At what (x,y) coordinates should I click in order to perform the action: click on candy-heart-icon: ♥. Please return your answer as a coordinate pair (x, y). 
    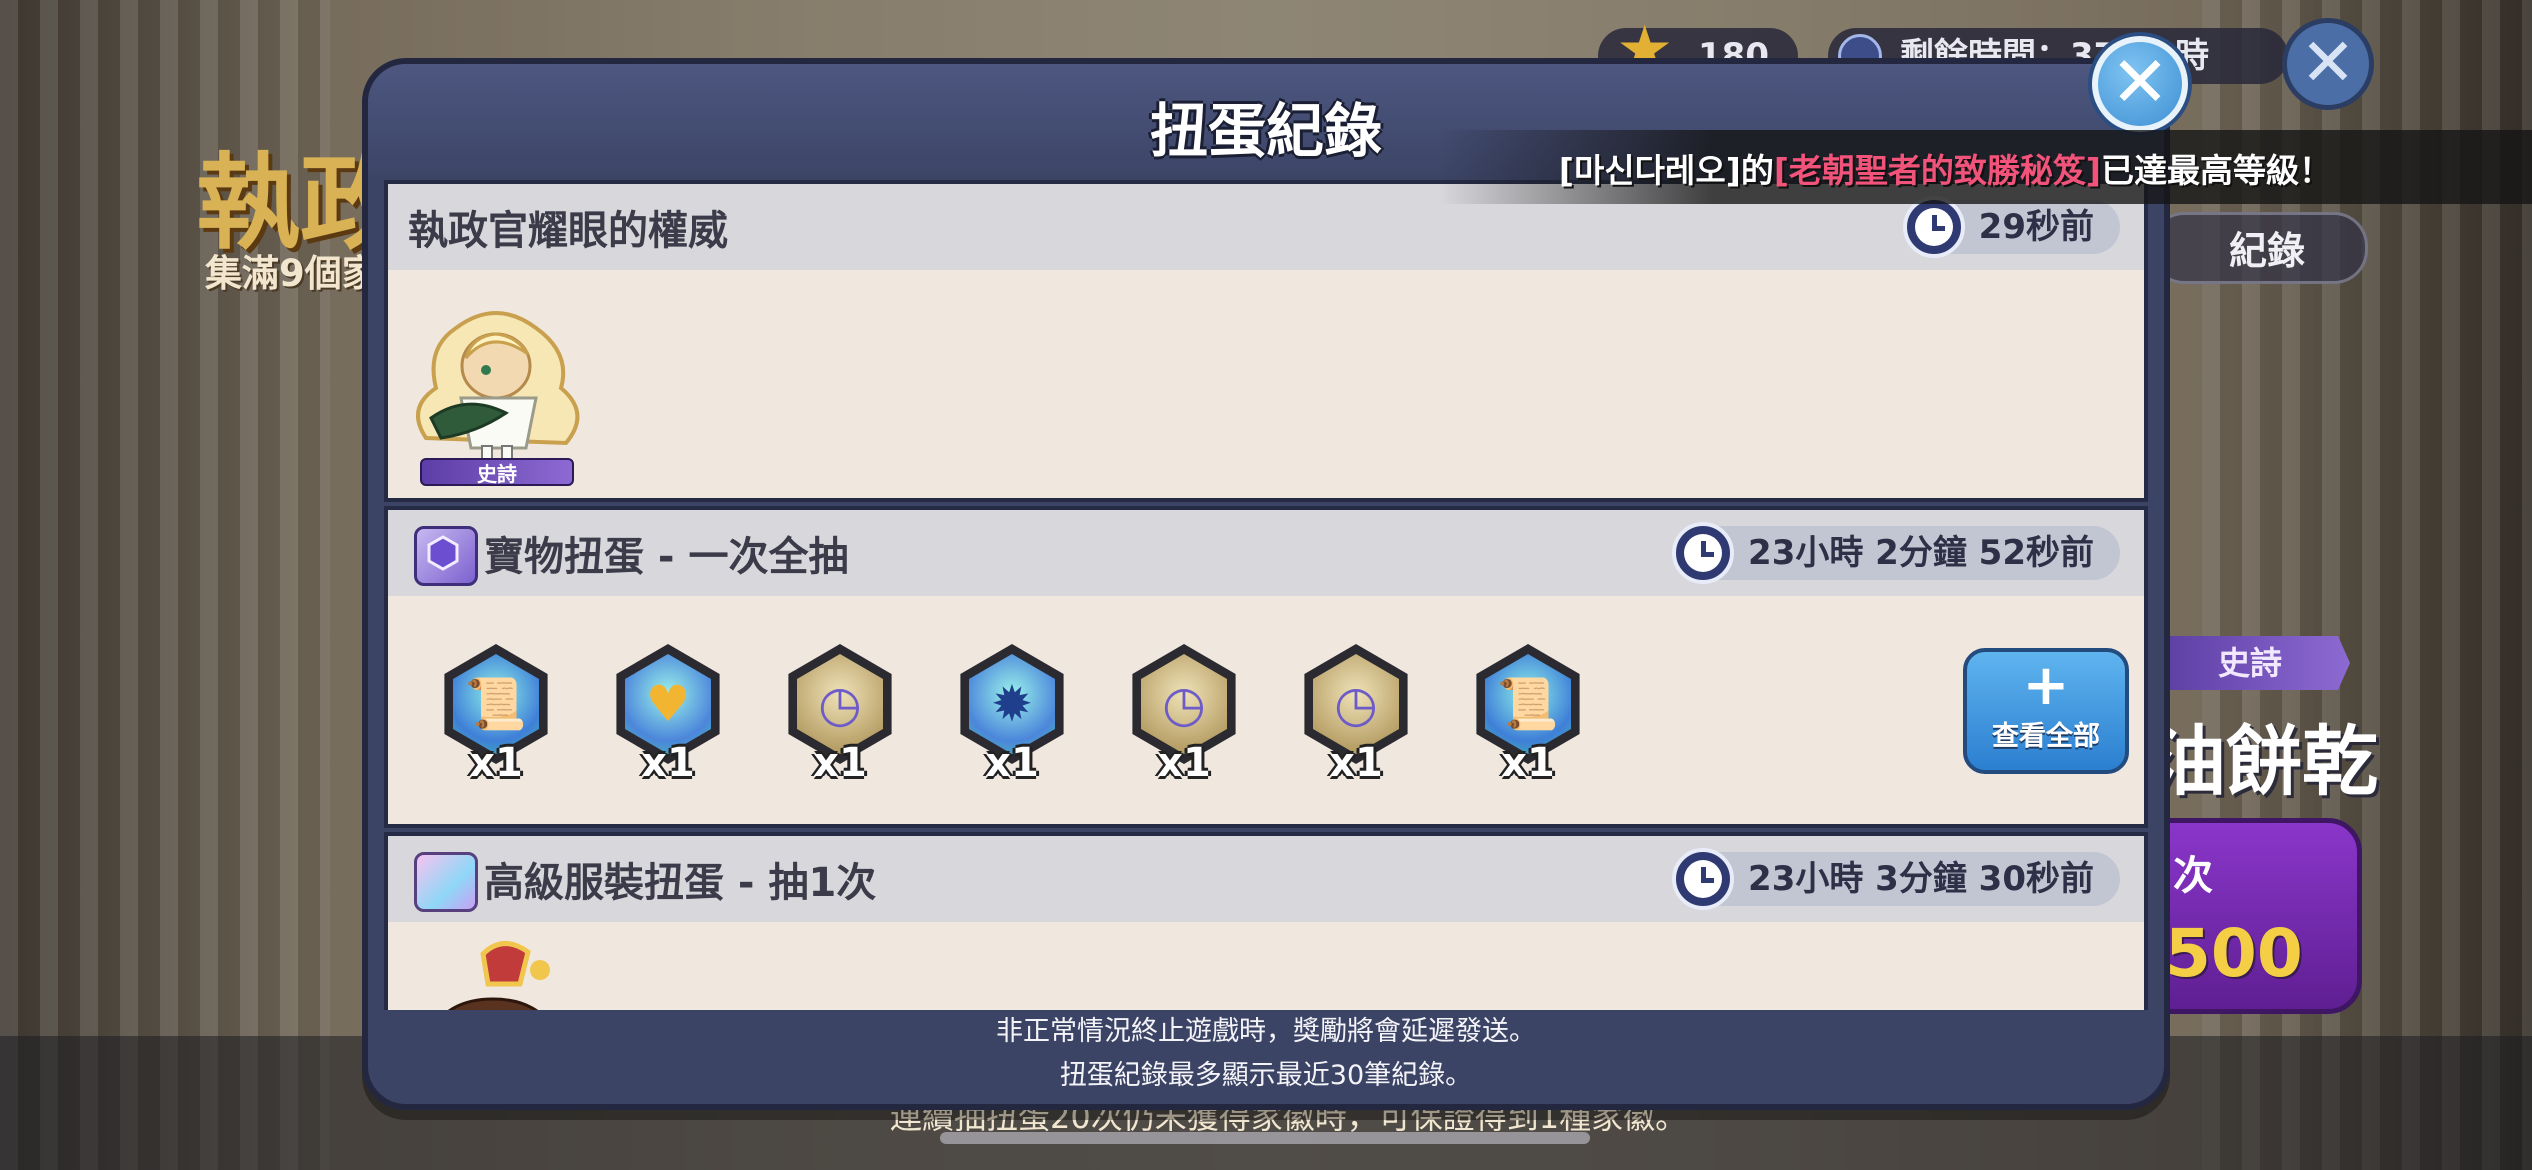
    Looking at the image, I should click on (668, 704).